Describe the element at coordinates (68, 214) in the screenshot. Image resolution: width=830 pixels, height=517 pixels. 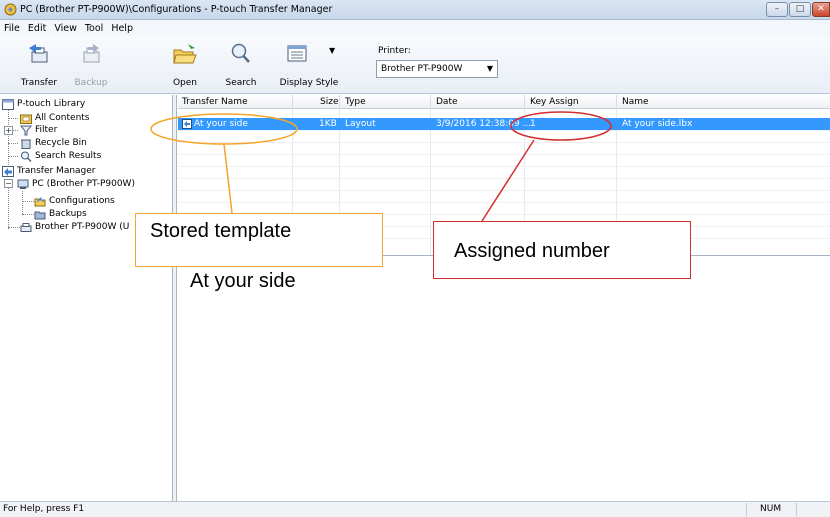
I see `tree-label: Backups` at that location.